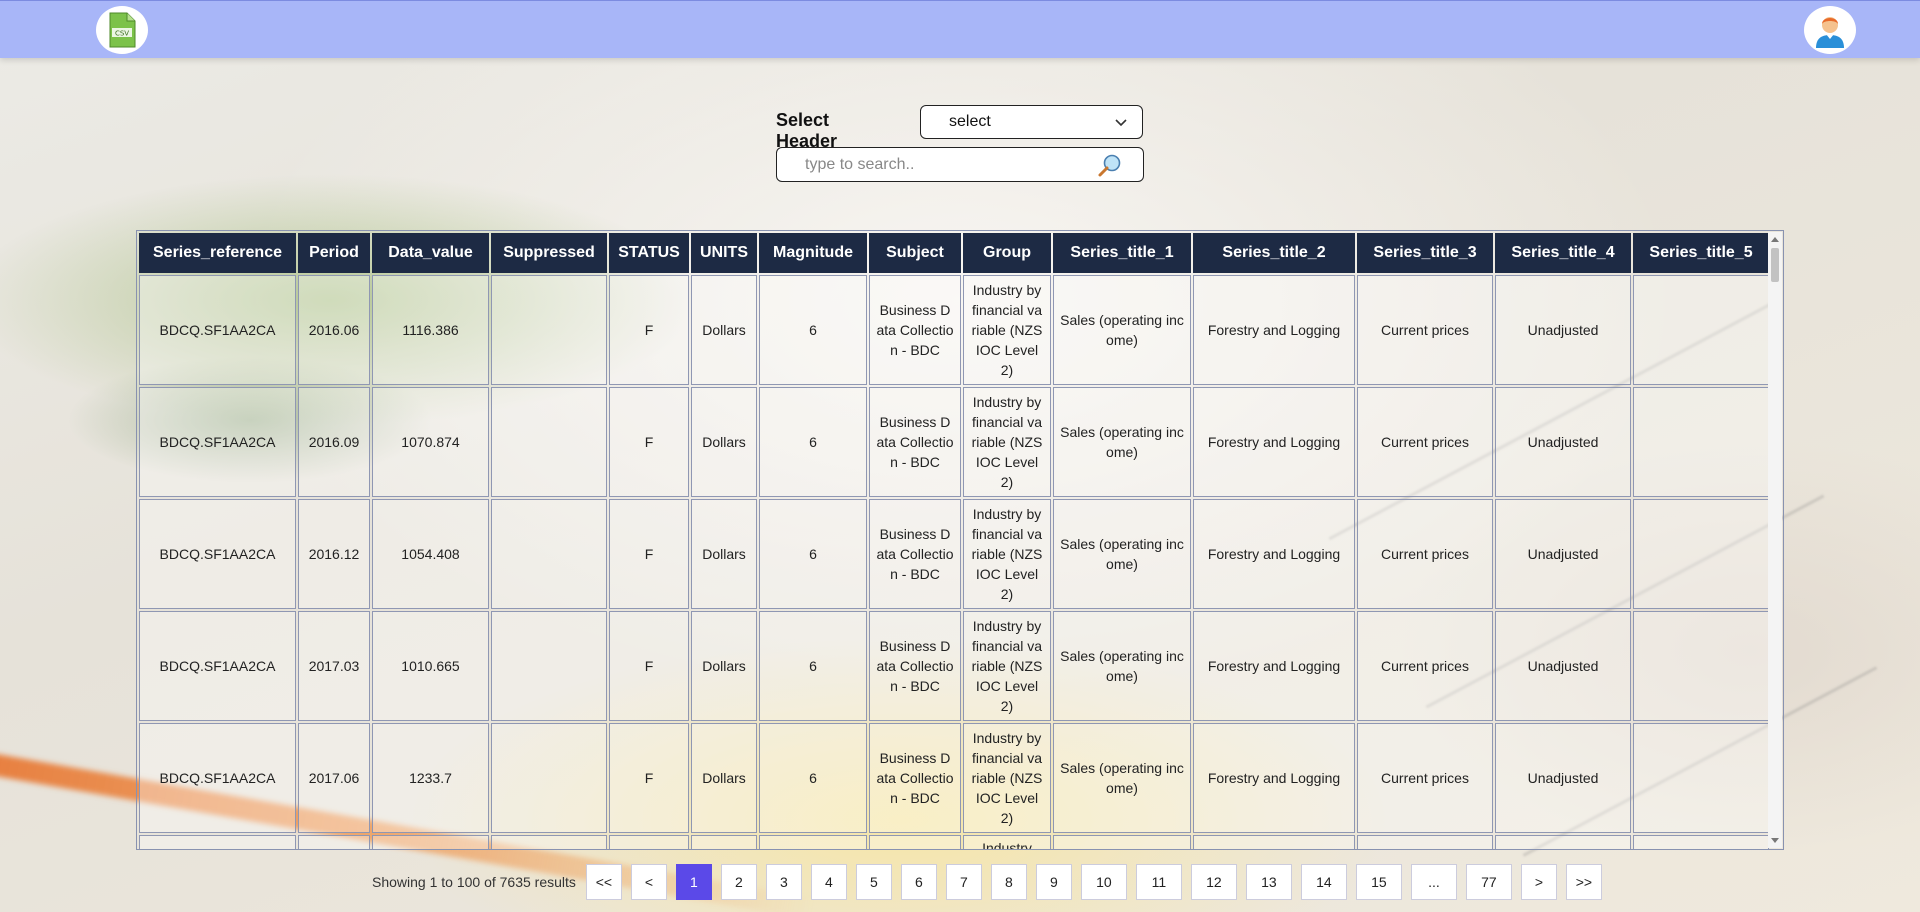 The width and height of the screenshot is (1920, 912). Describe the element at coordinates (1323, 882) in the screenshot. I see `page-button: 14` at that location.